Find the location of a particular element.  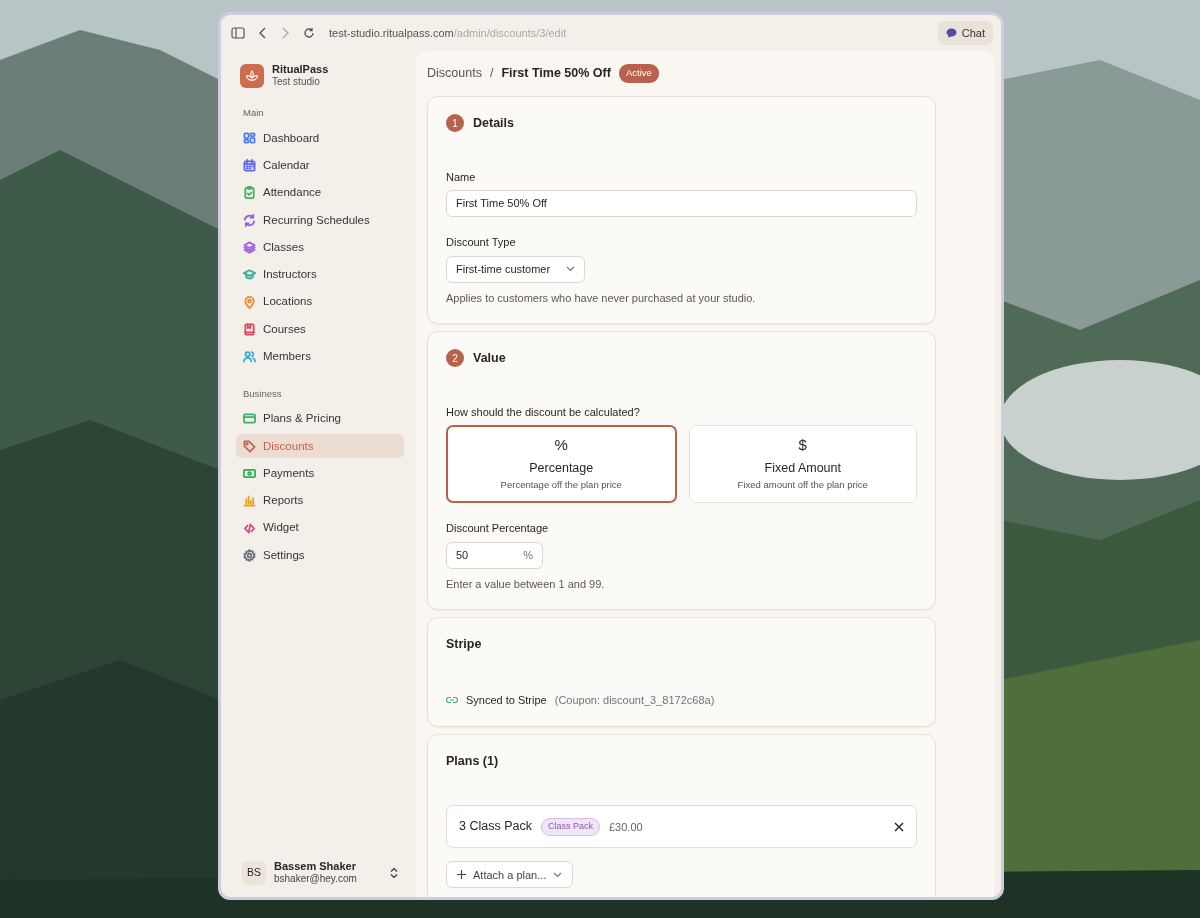

section-heading: Business is located at coordinates (263, 393).